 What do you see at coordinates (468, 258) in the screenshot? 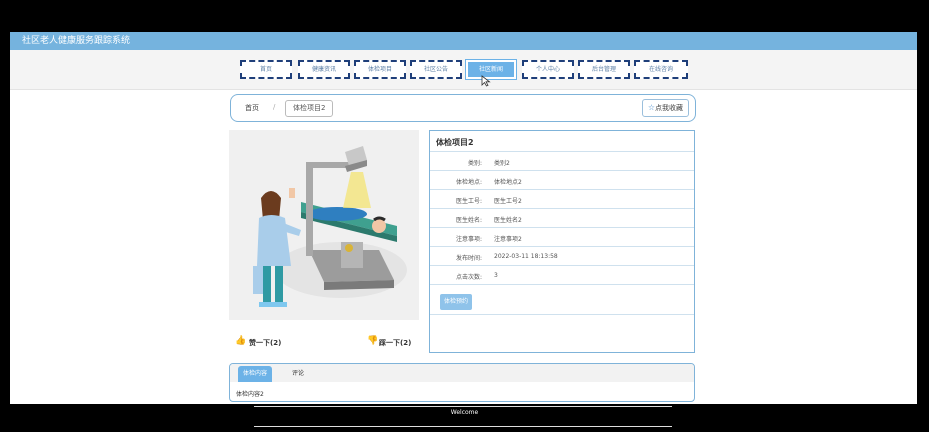
I see `detail-key: 发布时间:` at bounding box center [468, 258].